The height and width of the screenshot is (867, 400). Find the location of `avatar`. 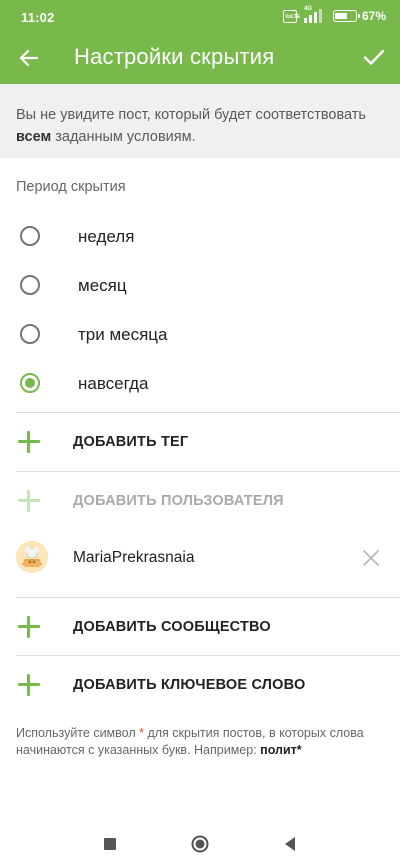

avatar is located at coordinates (32, 557).